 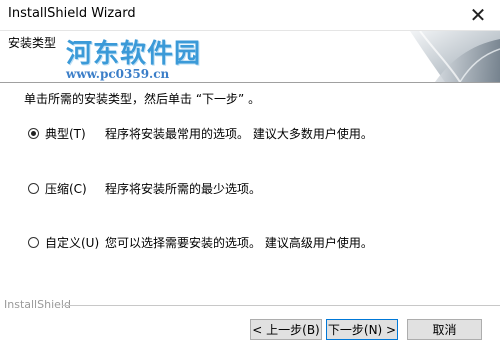 What do you see at coordinates (250, 15) in the screenshot?
I see `title-bar: InstallShield Wizard ✕` at bounding box center [250, 15].